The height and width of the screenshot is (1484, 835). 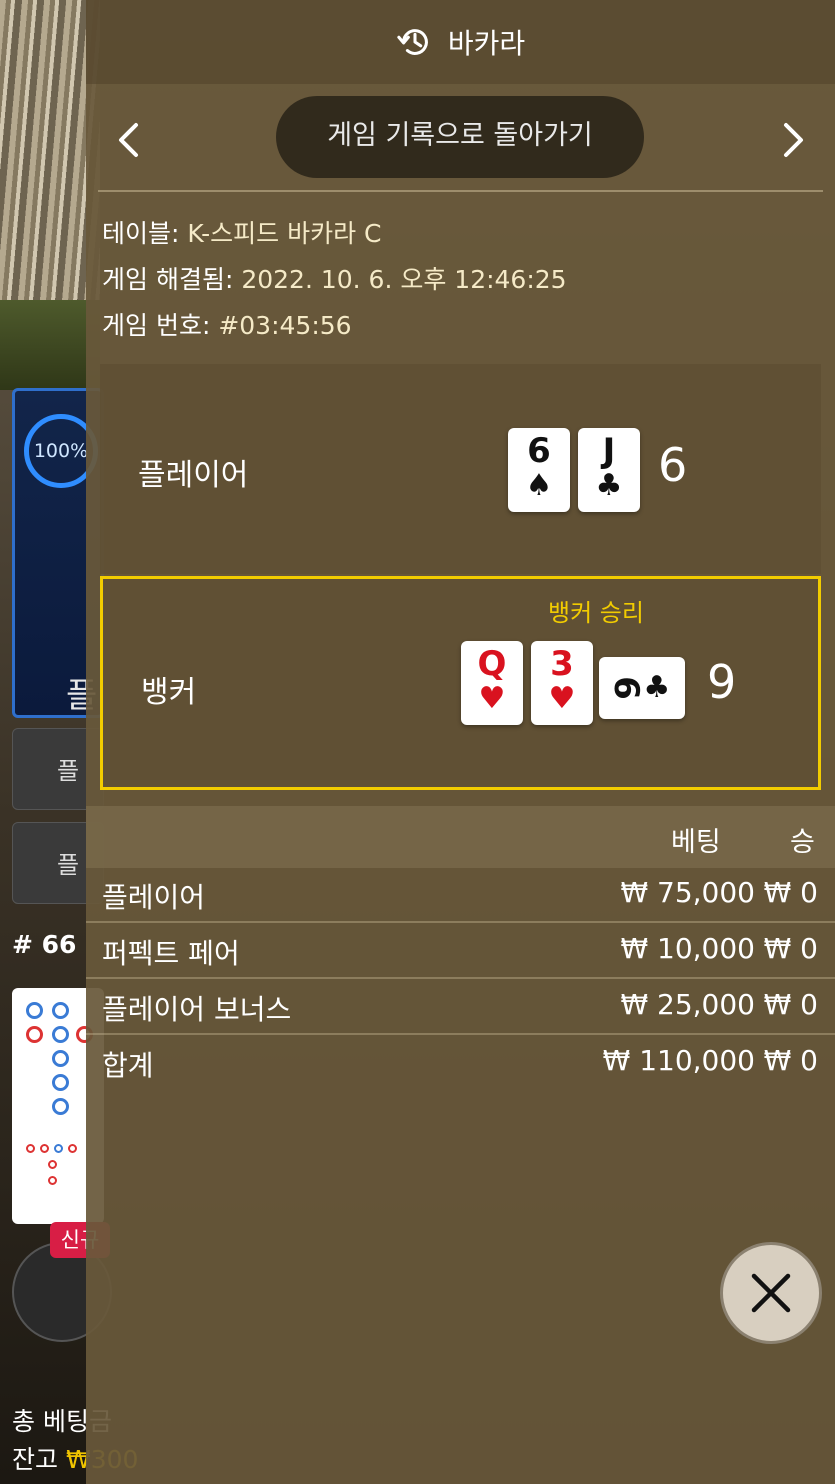 I want to click on total-bet-amount: ₩ 110,000, so click(x=678, y=1060).